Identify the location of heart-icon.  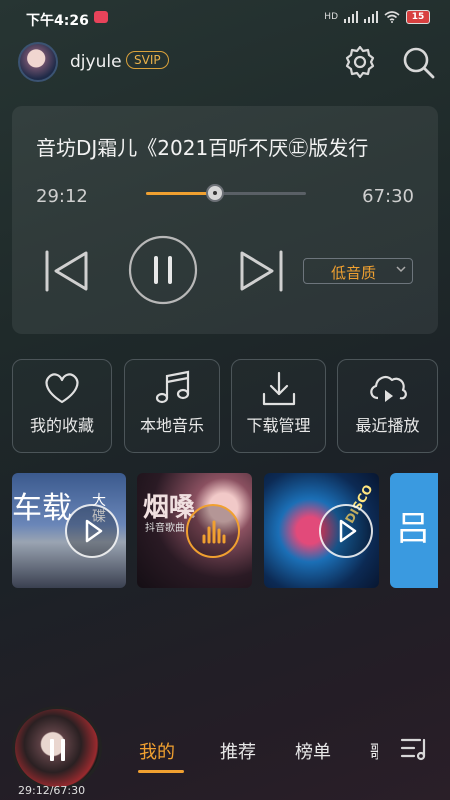
(62, 388).